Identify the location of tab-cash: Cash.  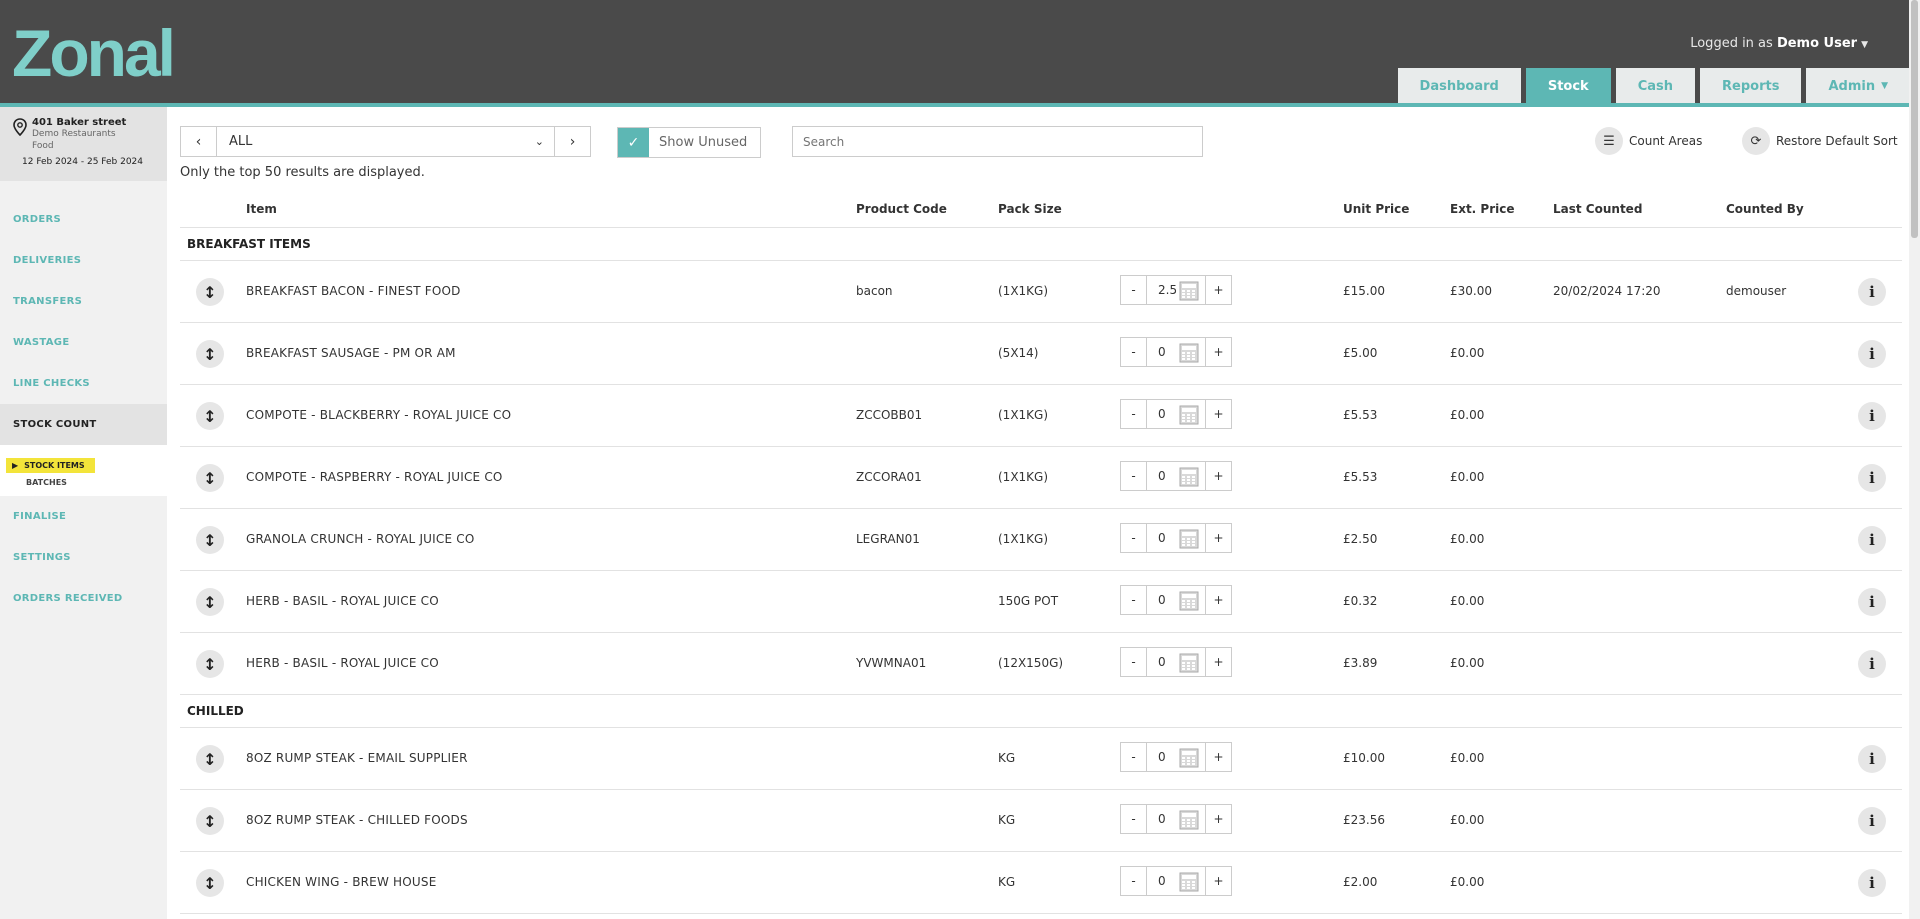
(1655, 86).